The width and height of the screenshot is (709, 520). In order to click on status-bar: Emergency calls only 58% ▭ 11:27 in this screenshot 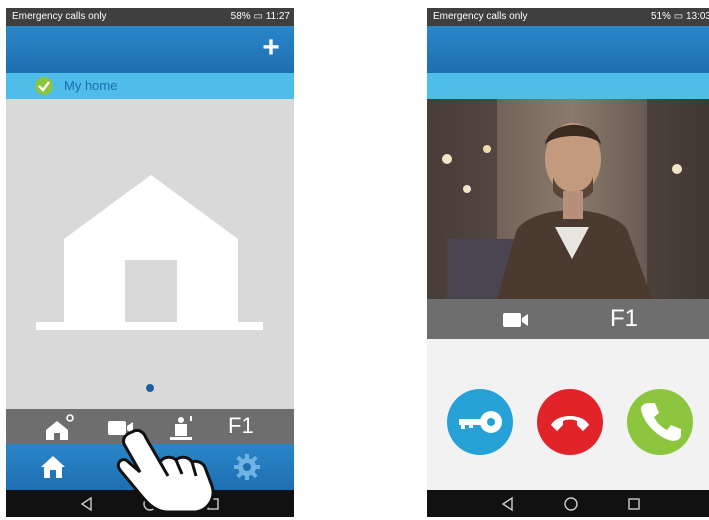, I will do `click(150, 17)`.